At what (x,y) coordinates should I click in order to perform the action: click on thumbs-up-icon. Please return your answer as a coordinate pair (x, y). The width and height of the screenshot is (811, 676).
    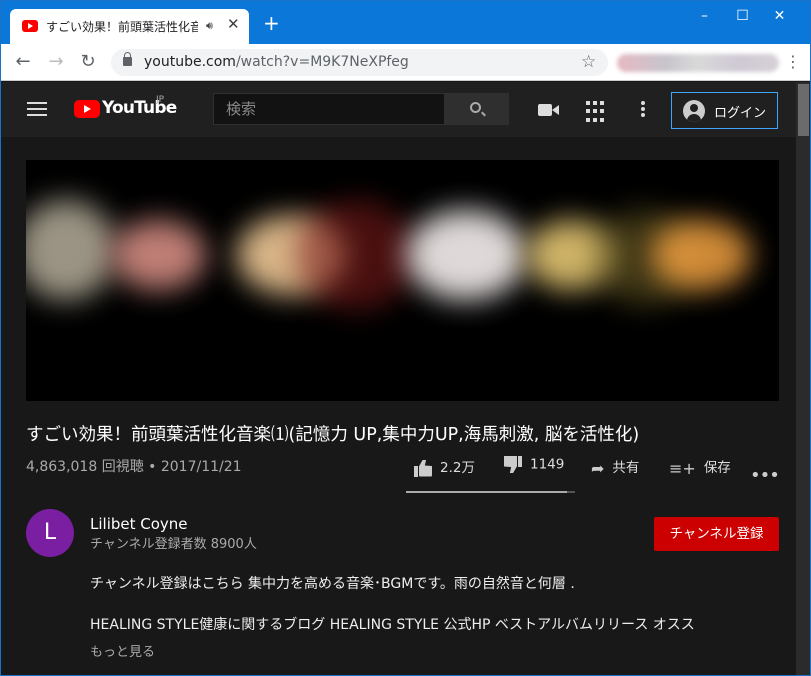
    Looking at the image, I should click on (423, 468).